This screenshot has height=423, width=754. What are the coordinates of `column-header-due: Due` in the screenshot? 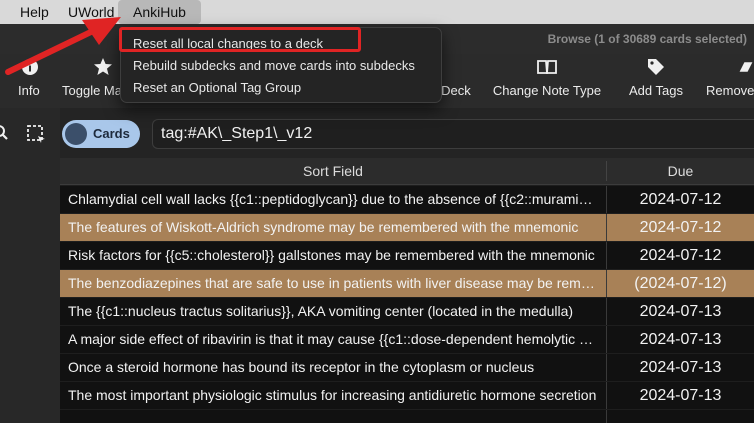 It's located at (680, 171).